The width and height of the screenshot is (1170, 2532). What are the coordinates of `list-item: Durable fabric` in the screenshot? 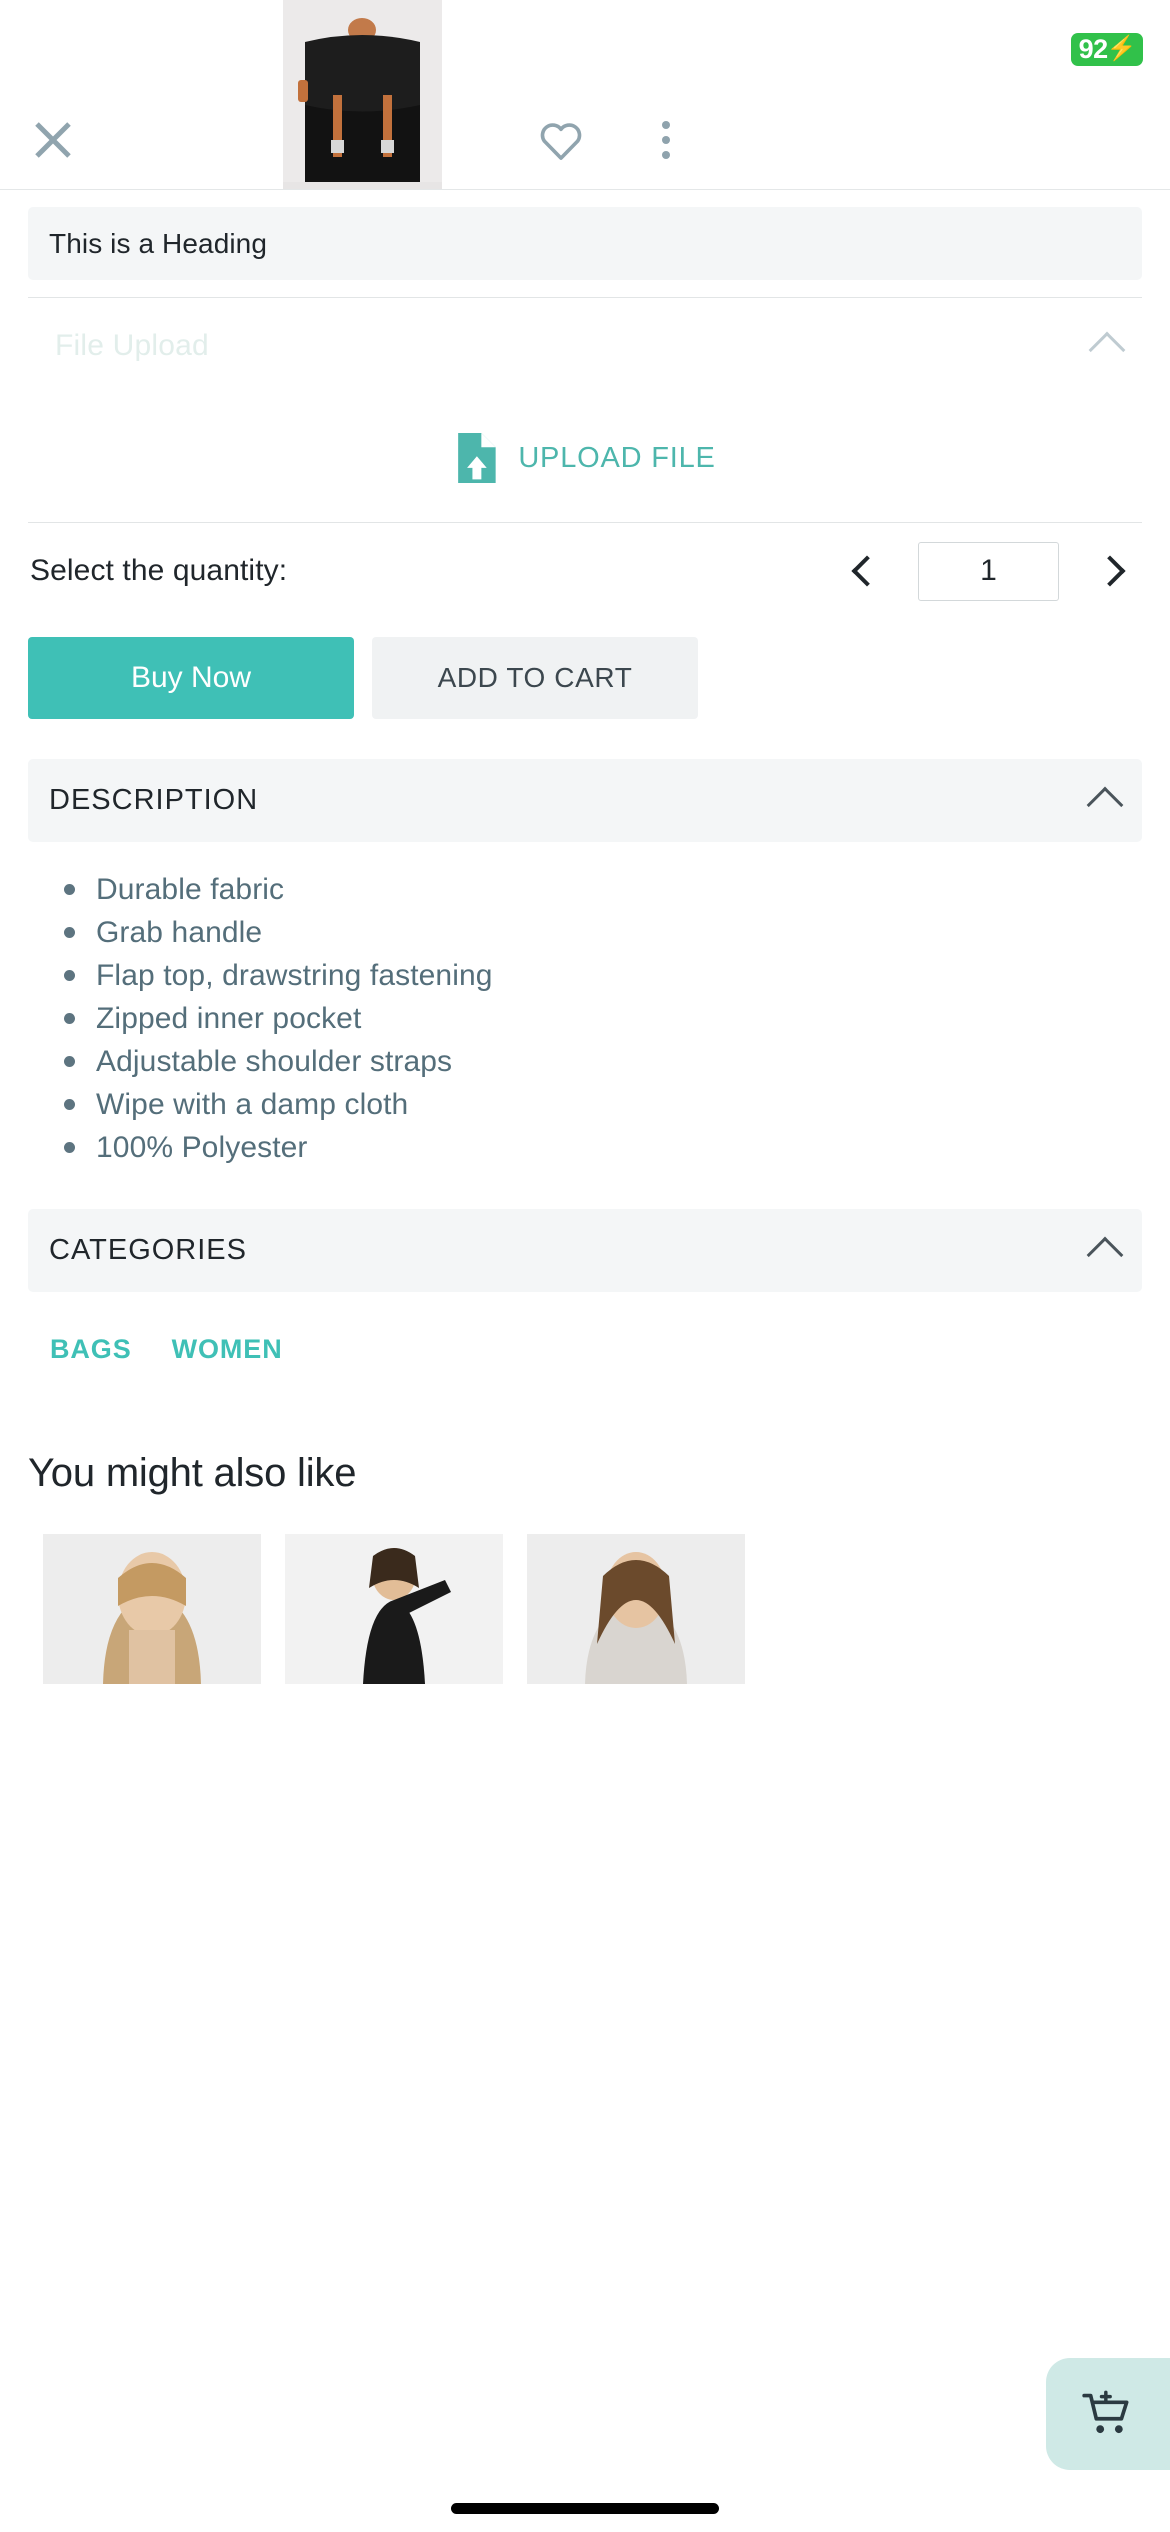 It's located at (603, 889).